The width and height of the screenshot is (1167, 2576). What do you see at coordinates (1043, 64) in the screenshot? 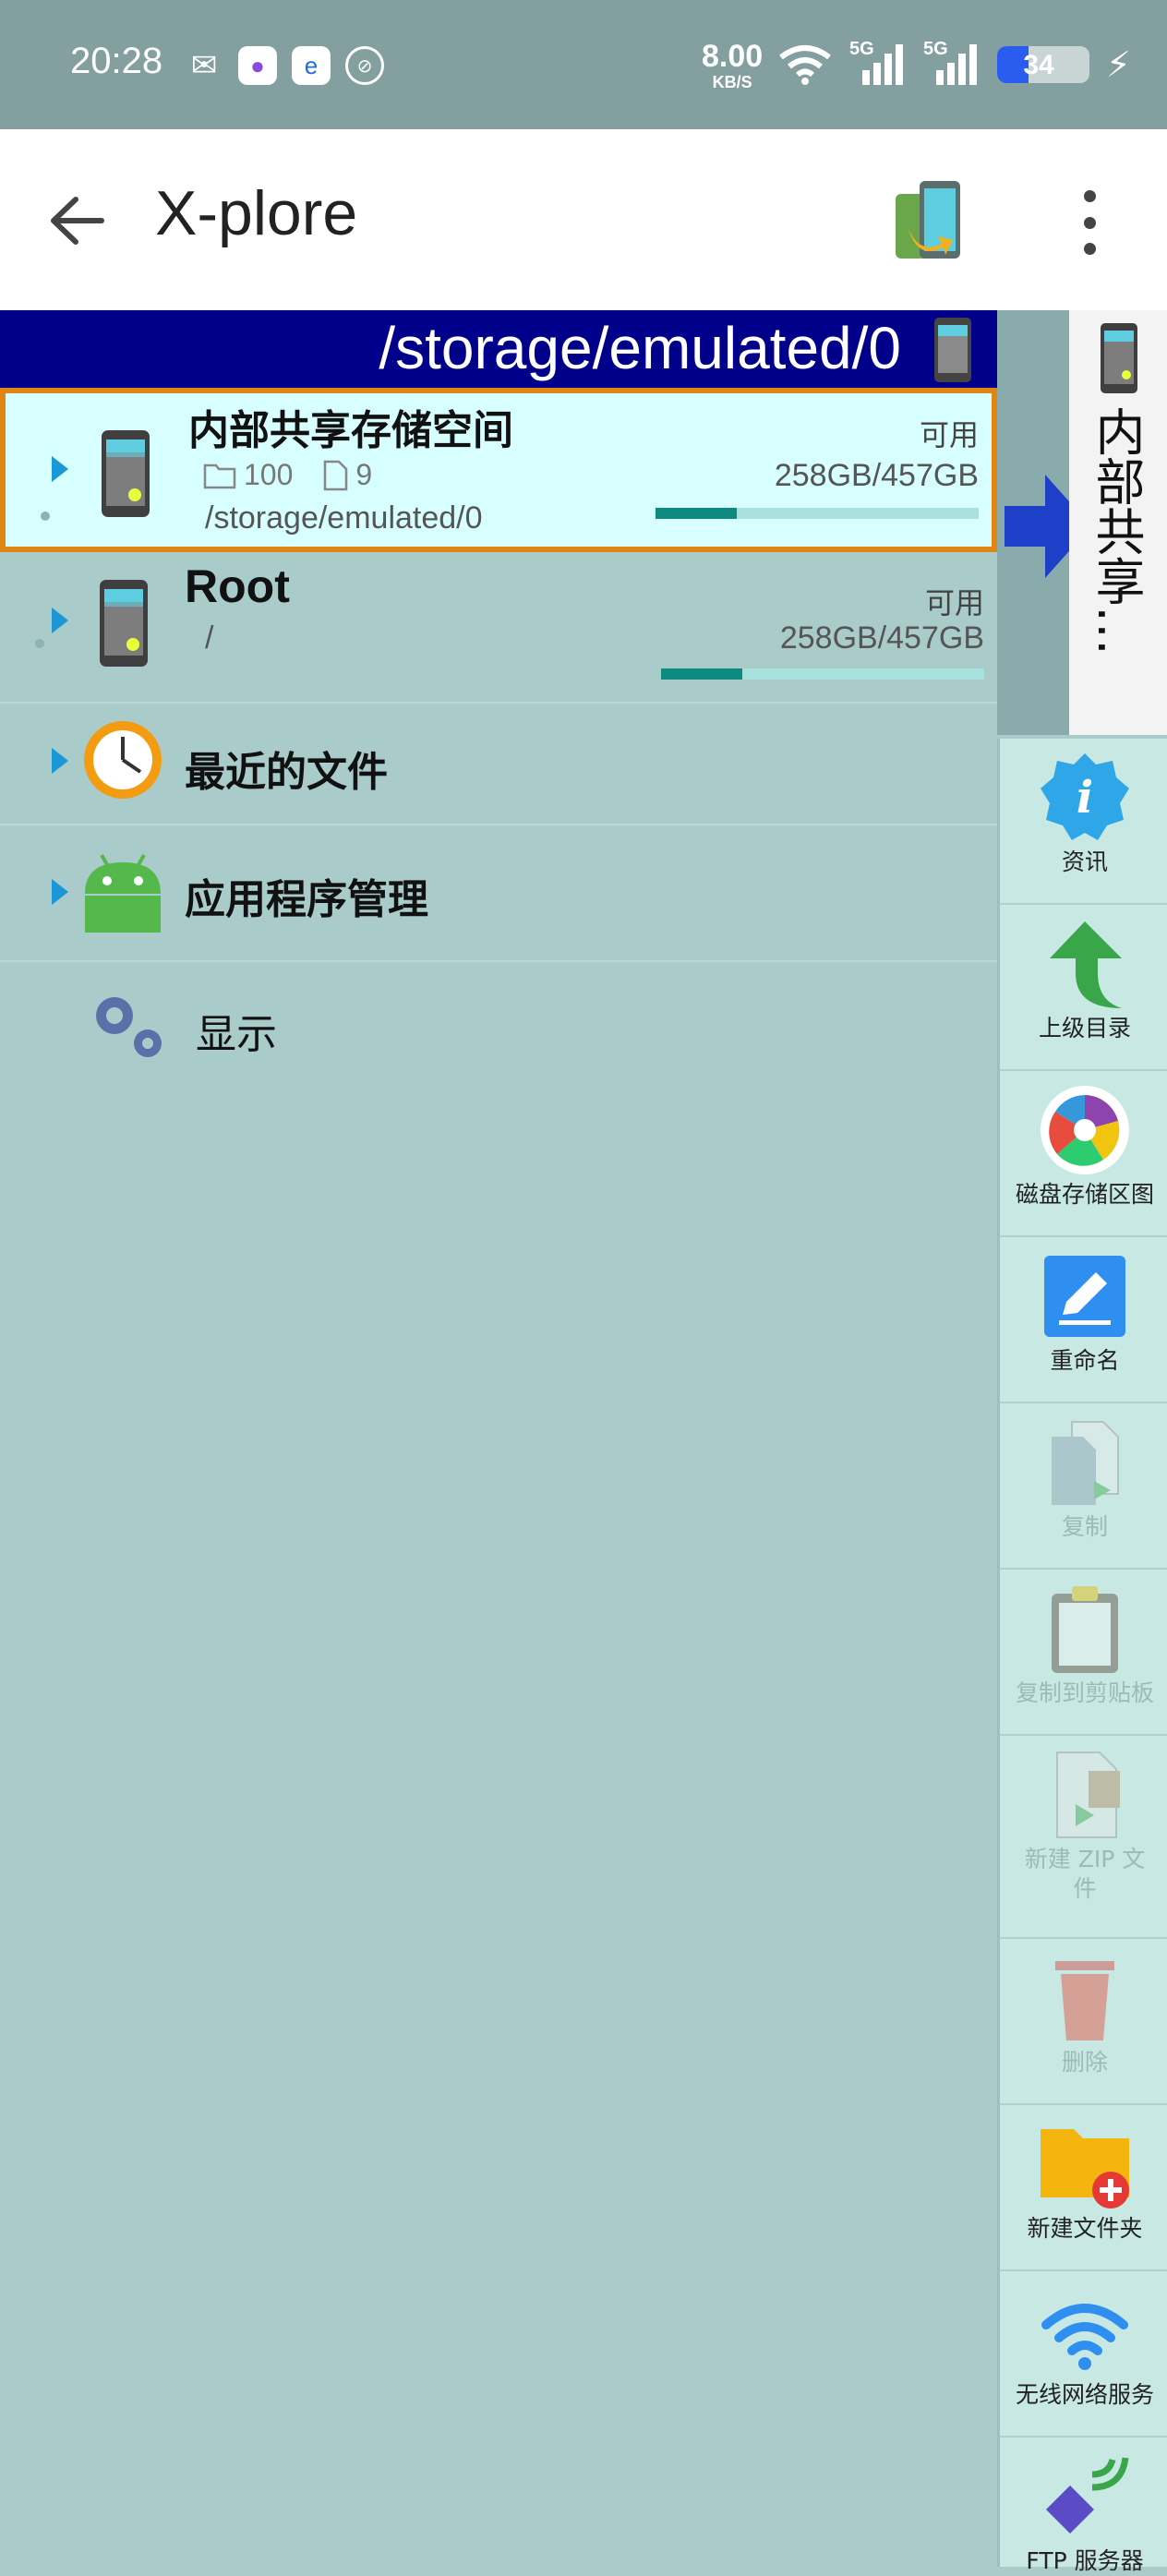
I see `battery-indicator: 34` at bounding box center [1043, 64].